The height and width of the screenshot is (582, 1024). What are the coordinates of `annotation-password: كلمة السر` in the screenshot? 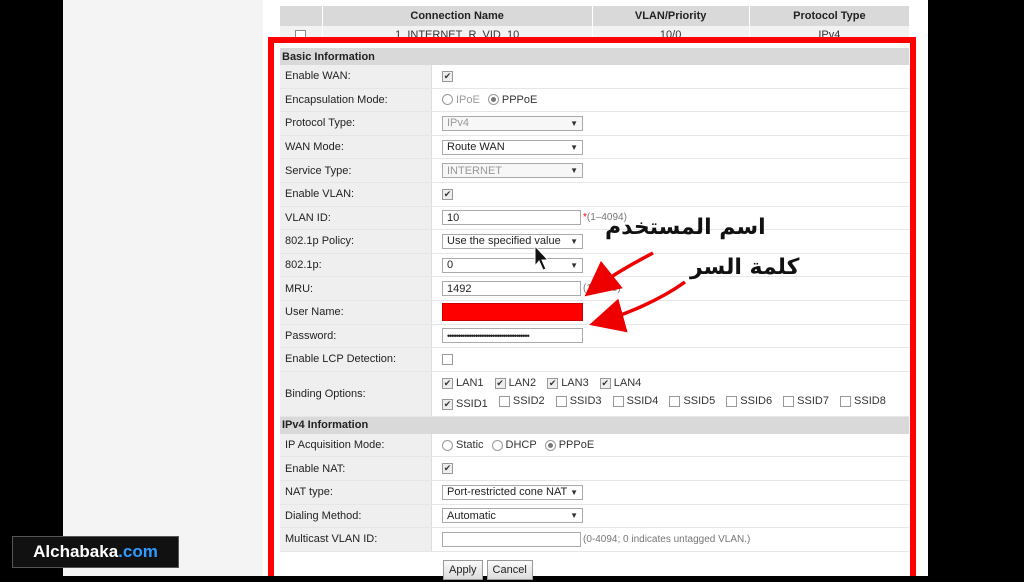 It's located at (745, 267).